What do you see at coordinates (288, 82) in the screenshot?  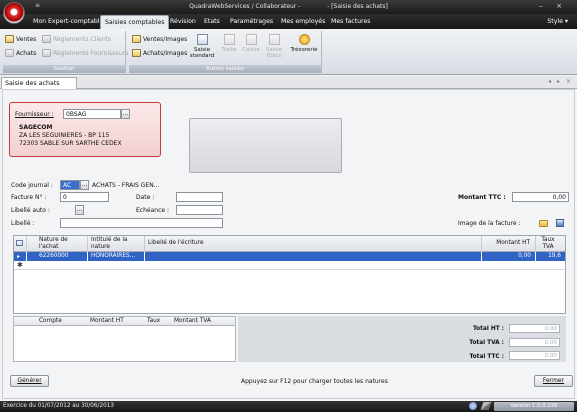 I see `document-tab-strip: Saisie des achats ◂ ▸ ×` at bounding box center [288, 82].